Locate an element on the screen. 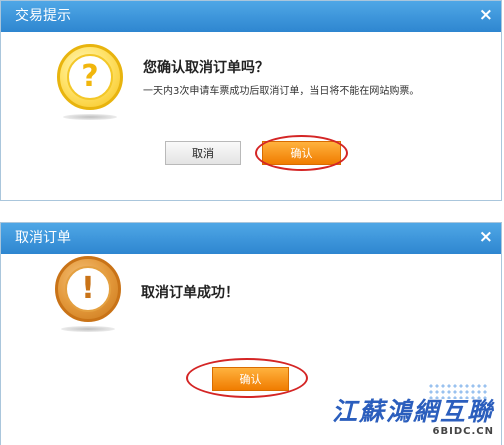 The height and width of the screenshot is (445, 504). cancel-button: 取消 is located at coordinates (203, 153).